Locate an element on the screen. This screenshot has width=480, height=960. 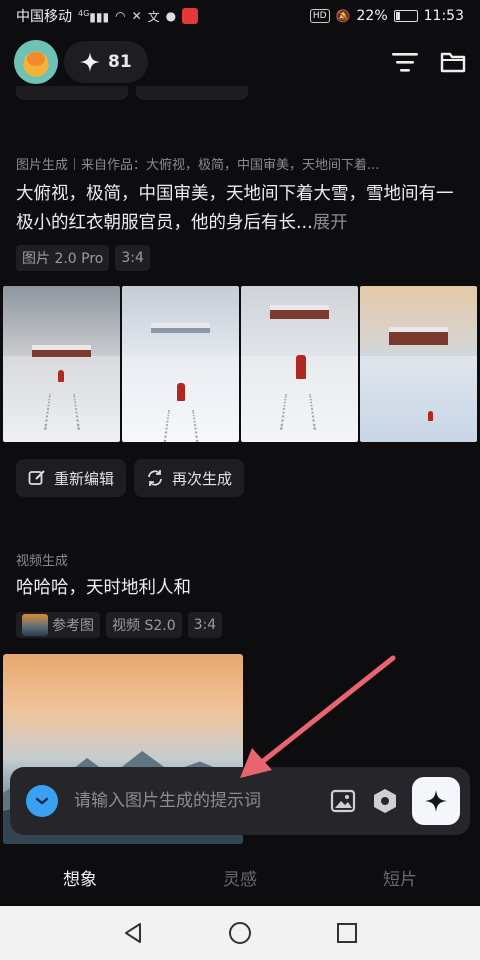
image-card-actions: 重新编辑 再次生成 is located at coordinates (130, 478).